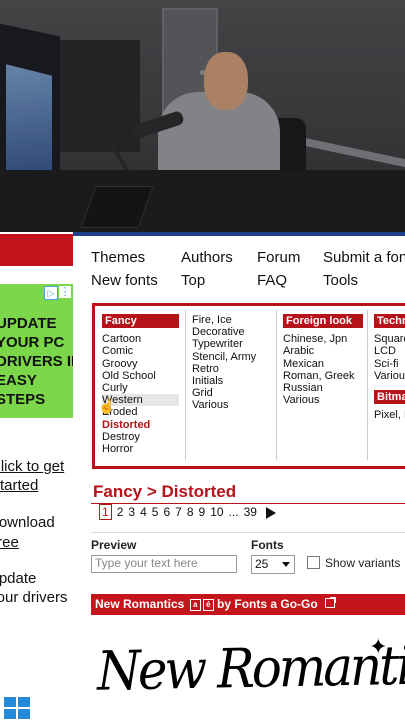  I want to click on font-size-value: 25, so click(262, 564).